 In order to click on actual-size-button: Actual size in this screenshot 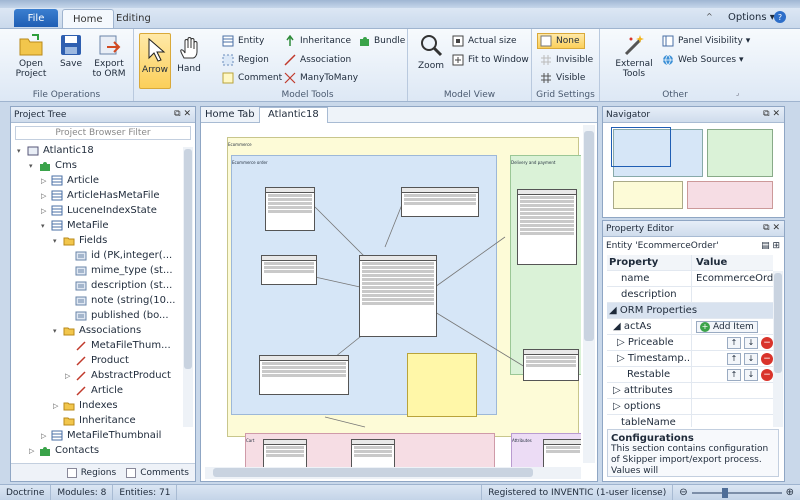, I will do `click(484, 41)`.